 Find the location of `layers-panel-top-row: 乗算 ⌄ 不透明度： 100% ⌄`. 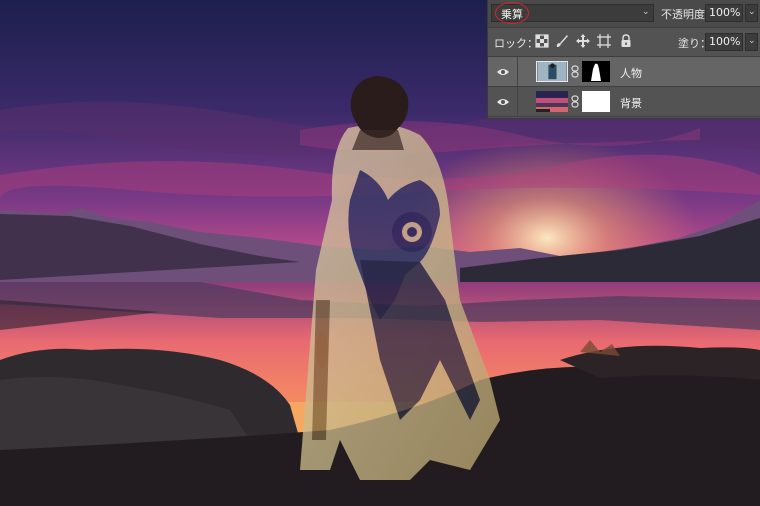

layers-panel-top-row: 乗算 ⌄ 不透明度： 100% ⌄ is located at coordinates (624, 14).